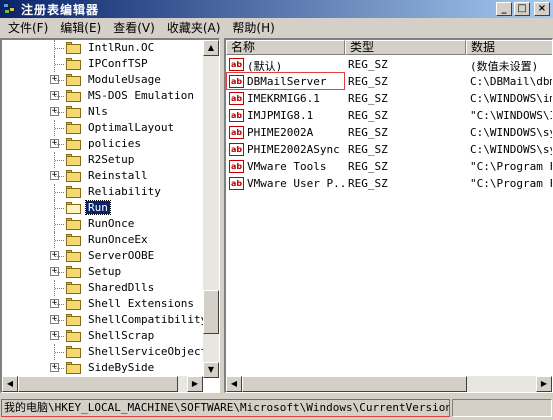 Image resolution: width=553 pixels, height=420 pixels. What do you see at coordinates (405, 47) in the screenshot?
I see `header-type: 类型` at bounding box center [405, 47].